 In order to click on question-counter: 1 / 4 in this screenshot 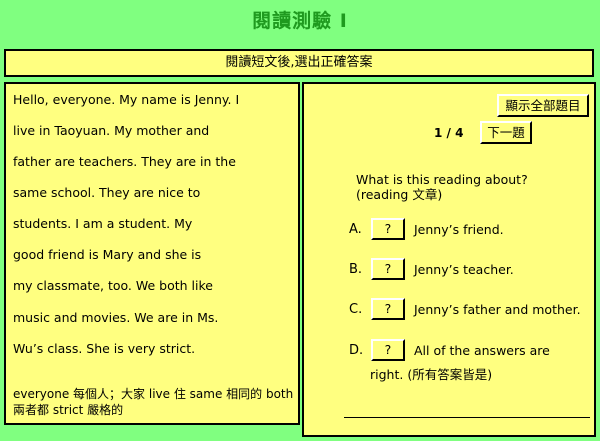, I will do `click(449, 133)`.